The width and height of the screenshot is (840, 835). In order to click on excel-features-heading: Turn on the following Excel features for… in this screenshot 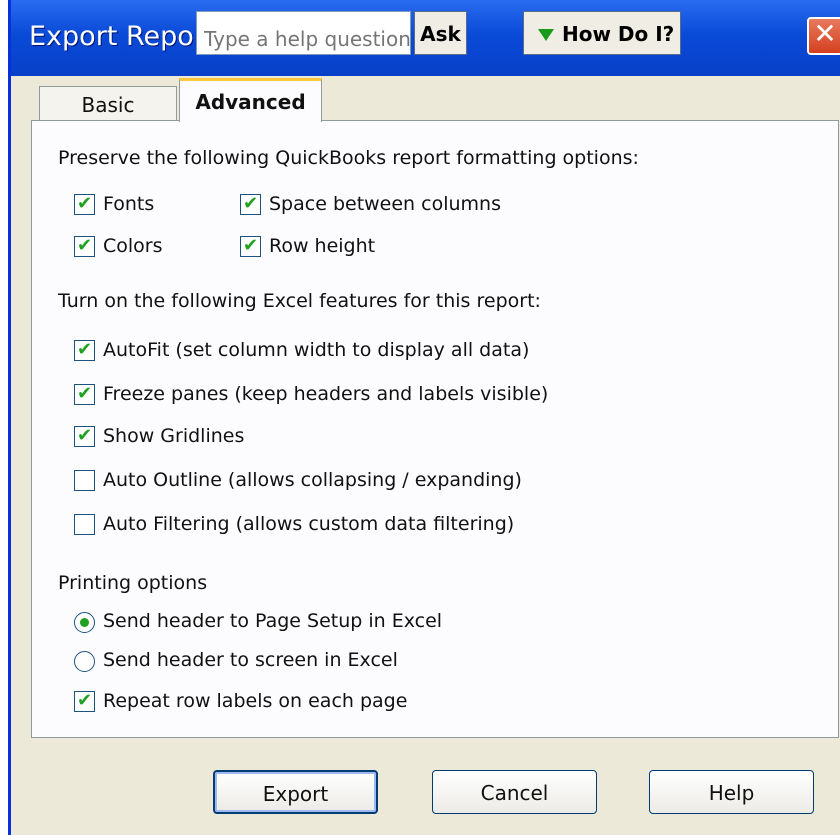, I will do `click(299, 301)`.